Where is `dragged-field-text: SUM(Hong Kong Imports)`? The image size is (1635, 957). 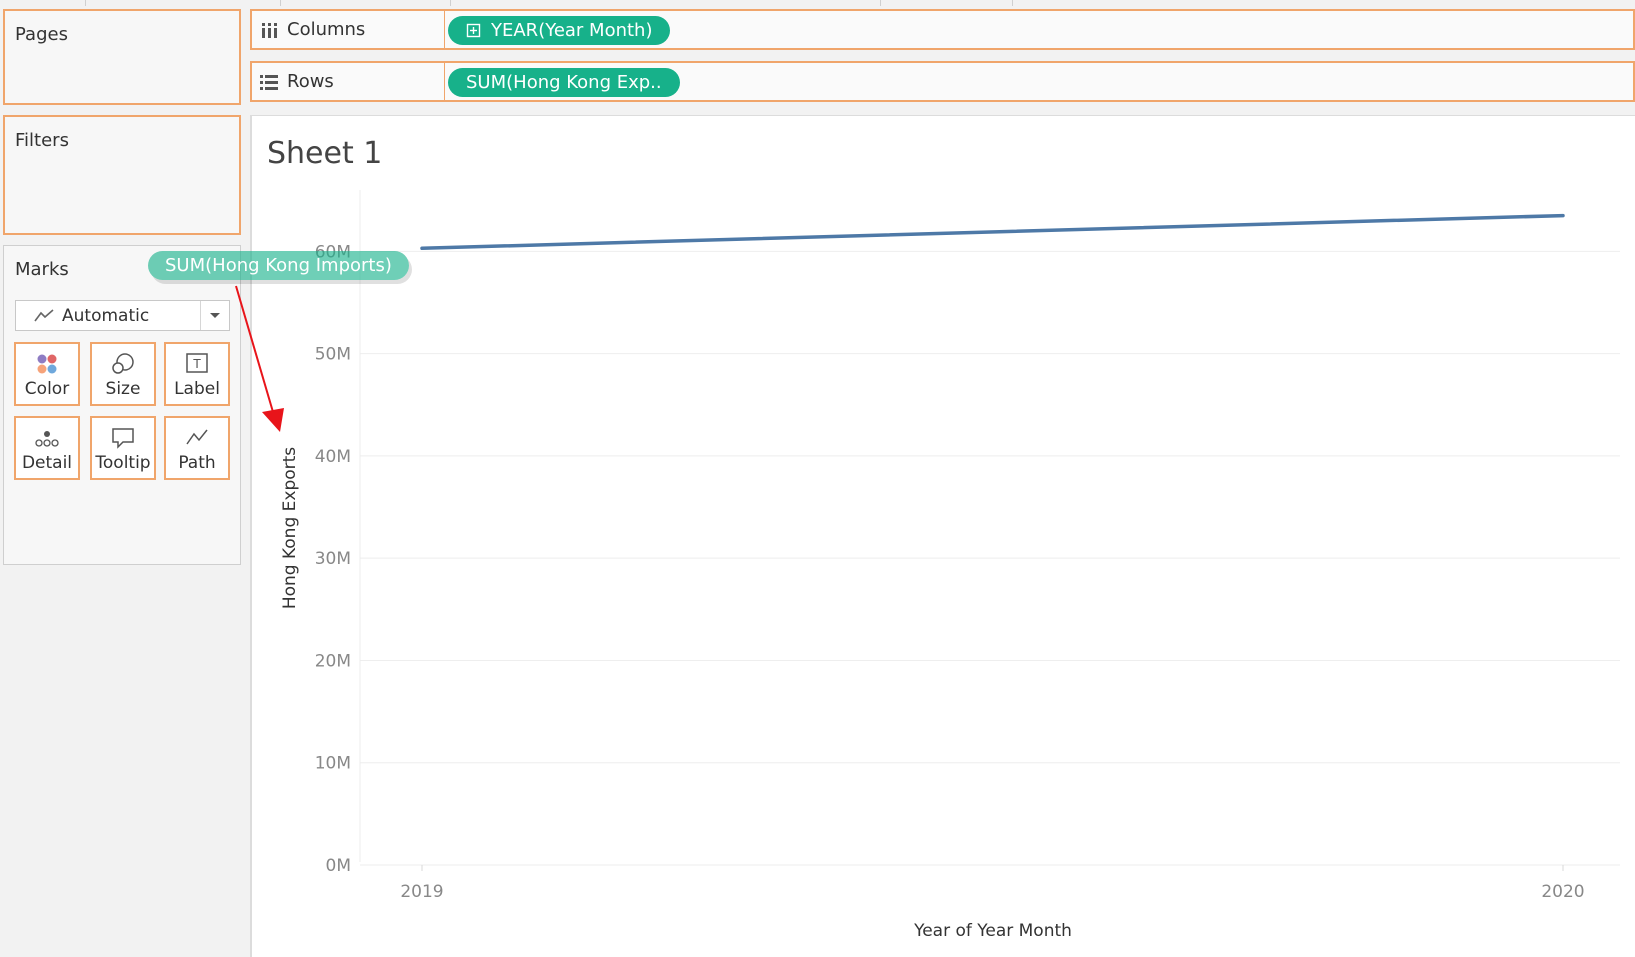
dragged-field-text: SUM(Hong Kong Imports) is located at coordinates (278, 265).